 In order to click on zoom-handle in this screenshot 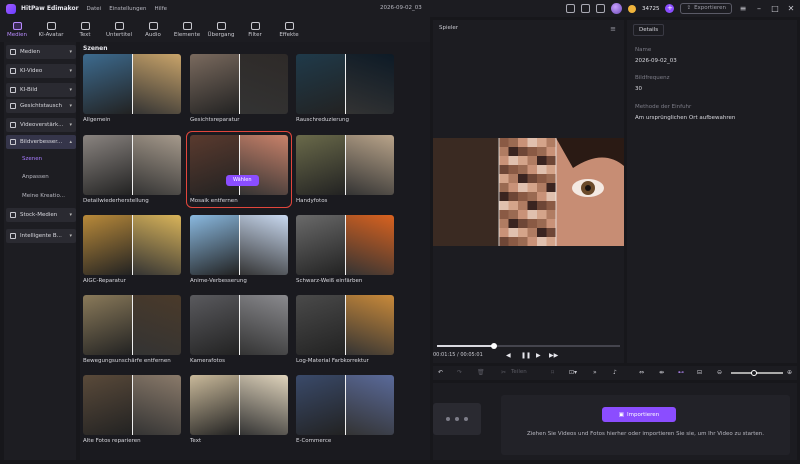, I will do `click(754, 372)`.